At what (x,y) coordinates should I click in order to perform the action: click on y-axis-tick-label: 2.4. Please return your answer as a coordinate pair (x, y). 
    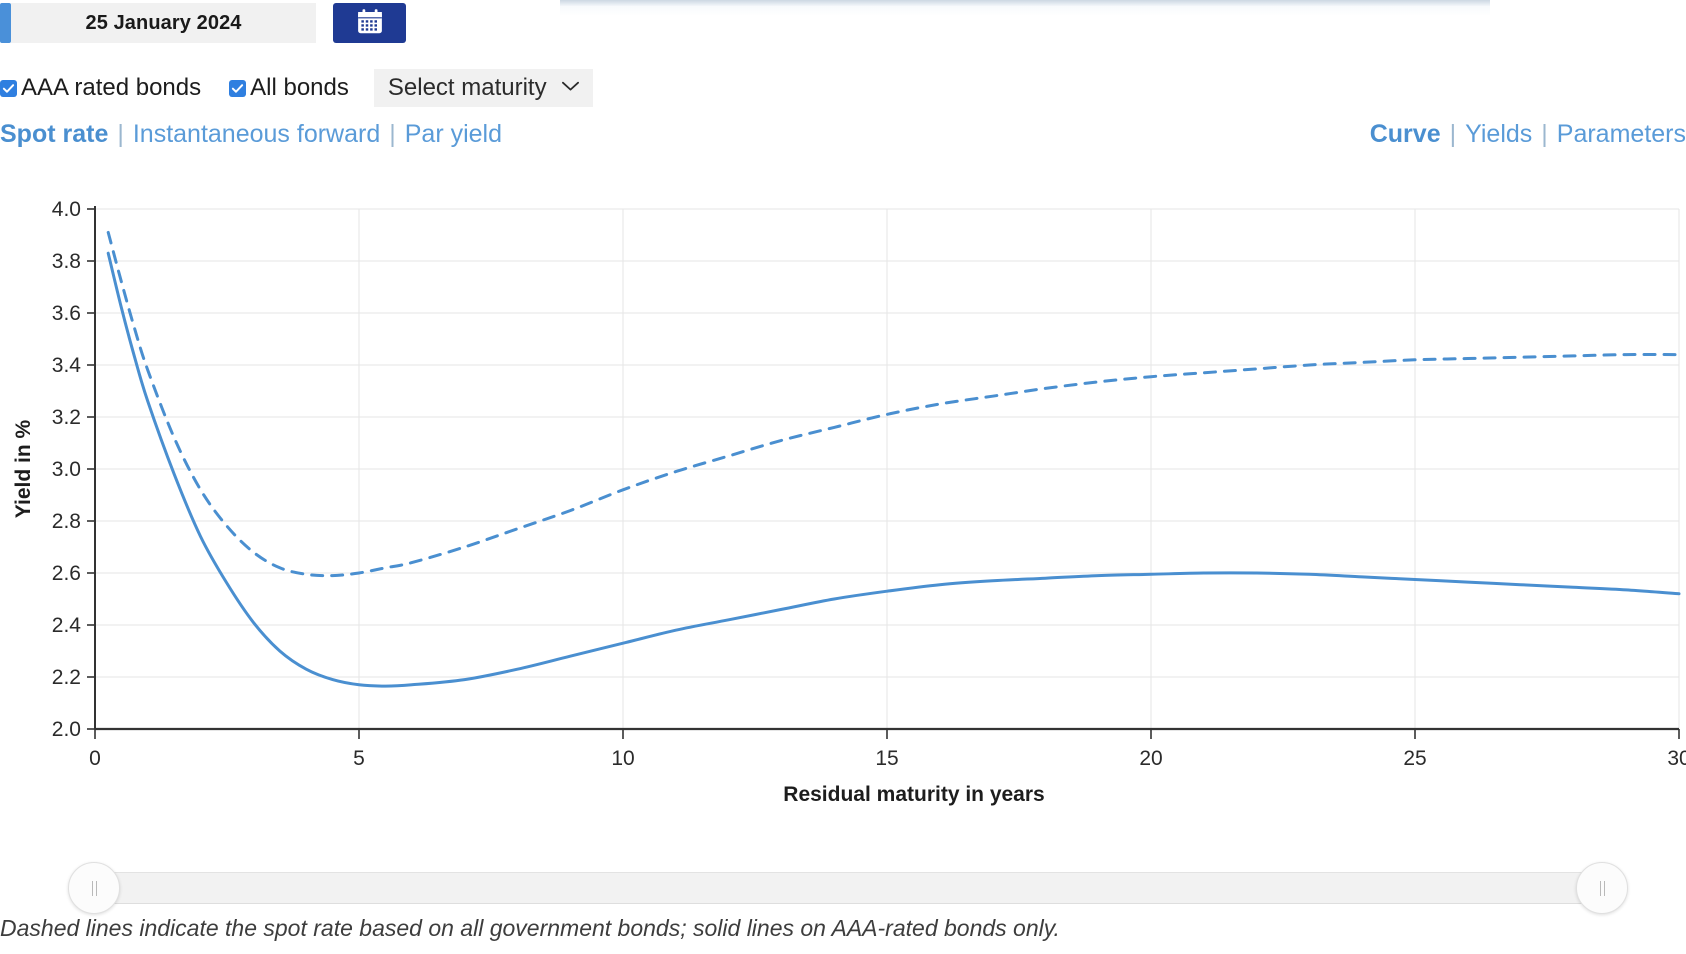
    Looking at the image, I should click on (67, 625).